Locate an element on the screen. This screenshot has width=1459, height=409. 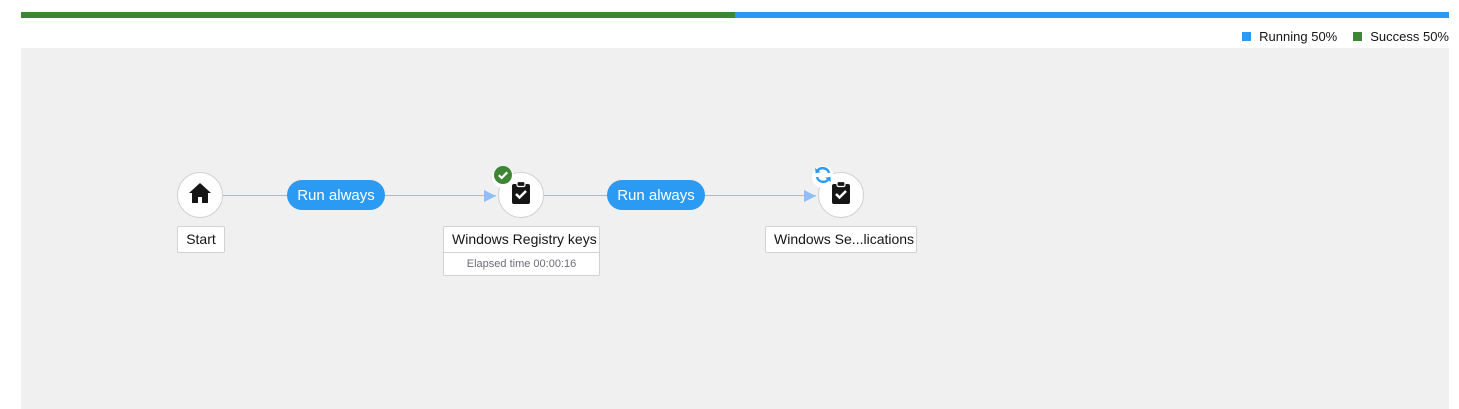
node-label-start: Start is located at coordinates (201, 239).